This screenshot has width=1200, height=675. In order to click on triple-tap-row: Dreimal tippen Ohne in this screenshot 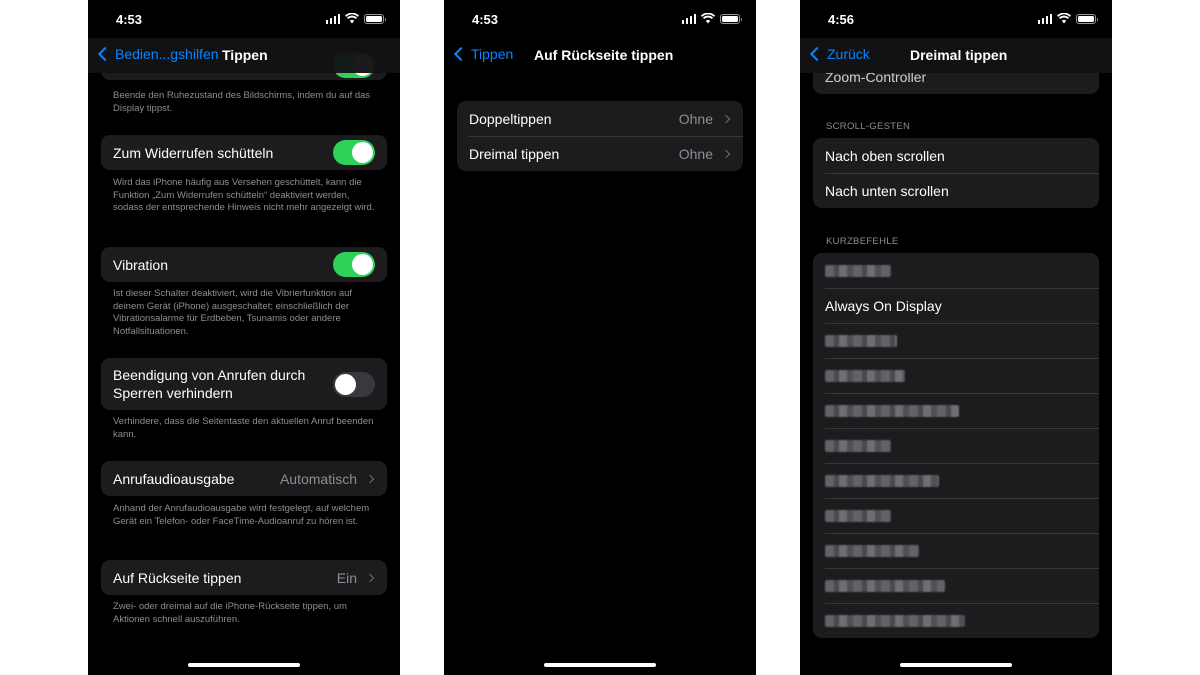, I will do `click(600, 153)`.